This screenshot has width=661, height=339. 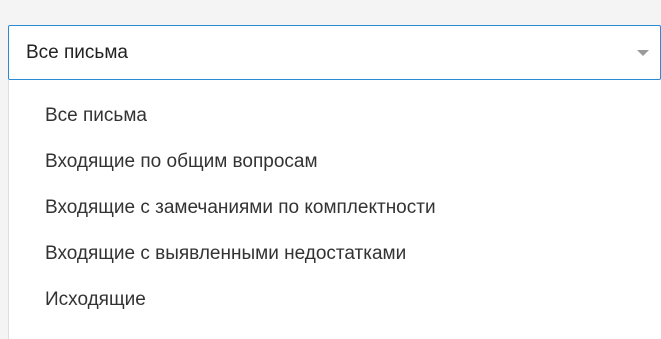 I want to click on selected-value: Все письма, so click(x=77, y=52).